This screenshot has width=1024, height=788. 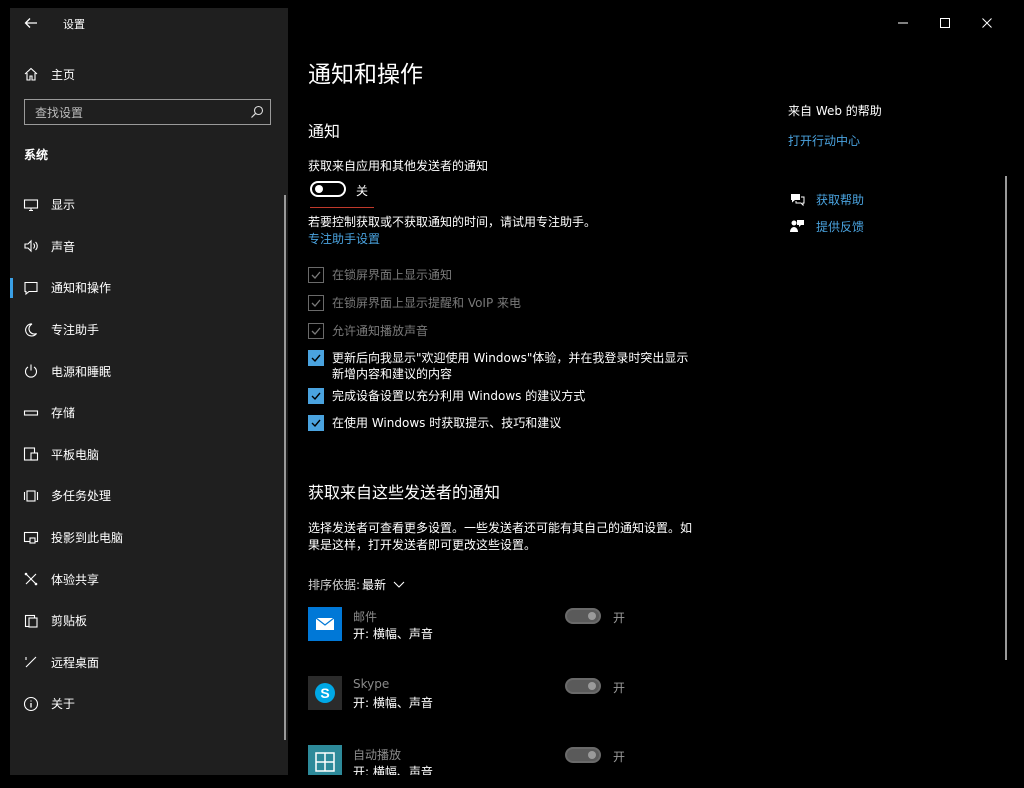 What do you see at coordinates (797, 199) in the screenshot?
I see `help-chat-icon` at bounding box center [797, 199].